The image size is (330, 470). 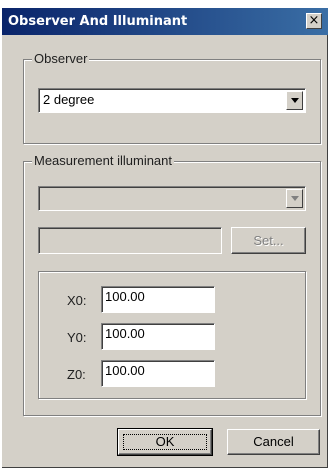 I want to click on observer-dropdown-button, so click(x=294, y=100).